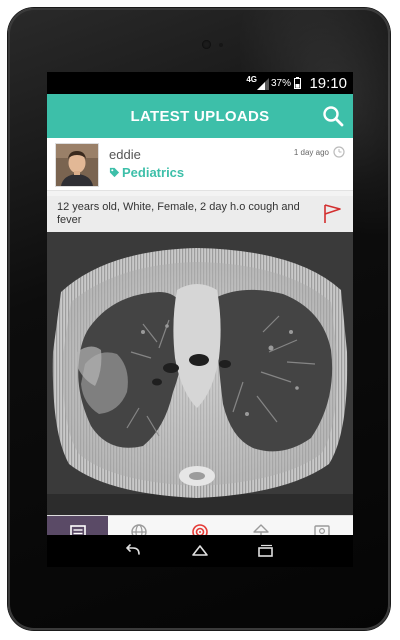 Image resolution: width=400 pixels, height=640 pixels. Describe the element at coordinates (297, 83) in the screenshot. I see `battery-icon` at that location.